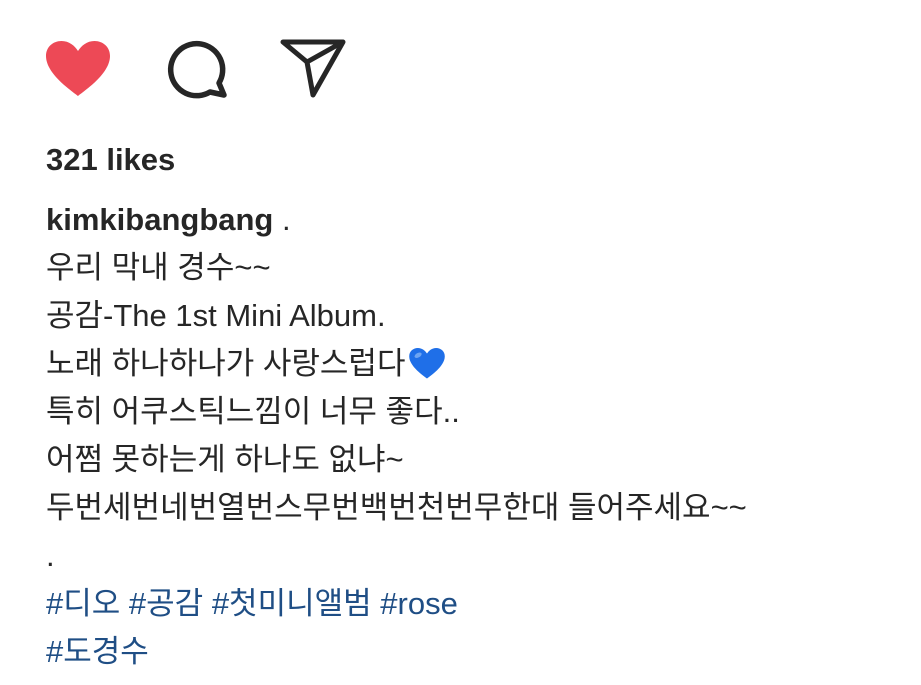  I want to click on caption-line: 두번세번네번열번스무번백번천번무한대 들어주세요~~, so click(396, 507).